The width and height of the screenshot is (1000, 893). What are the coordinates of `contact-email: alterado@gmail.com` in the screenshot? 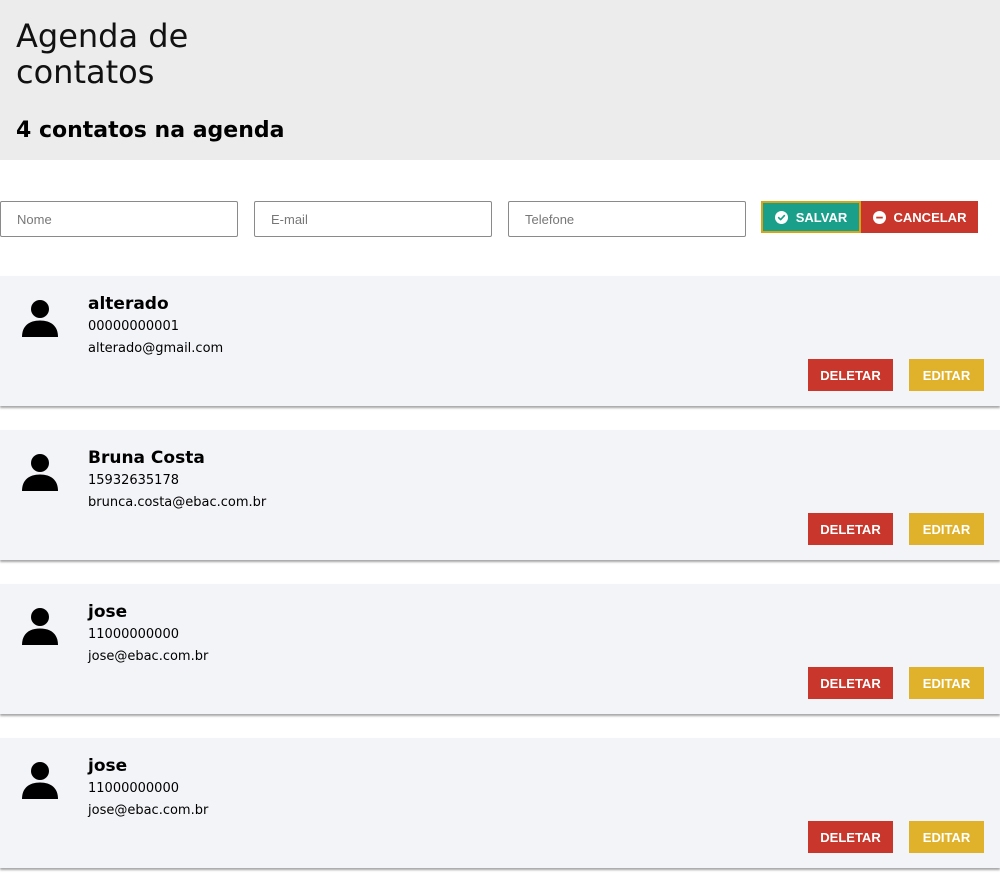 It's located at (156, 348).